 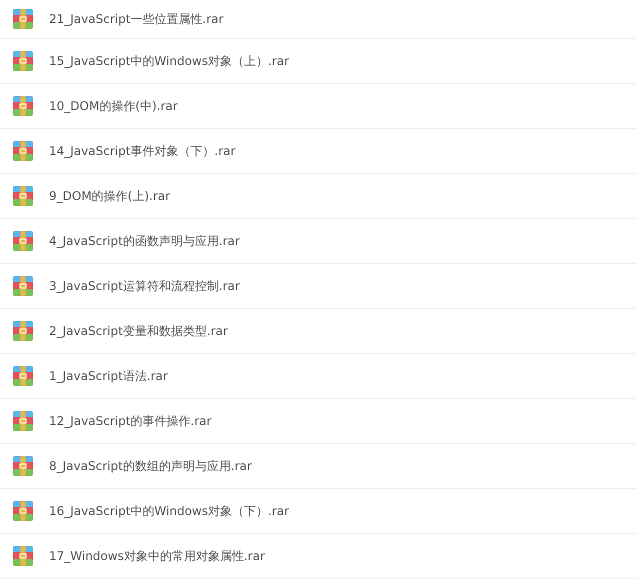 What do you see at coordinates (138, 331) in the screenshot?
I see `file-name: 2_JavaScript变量和数据类型.rar` at bounding box center [138, 331].